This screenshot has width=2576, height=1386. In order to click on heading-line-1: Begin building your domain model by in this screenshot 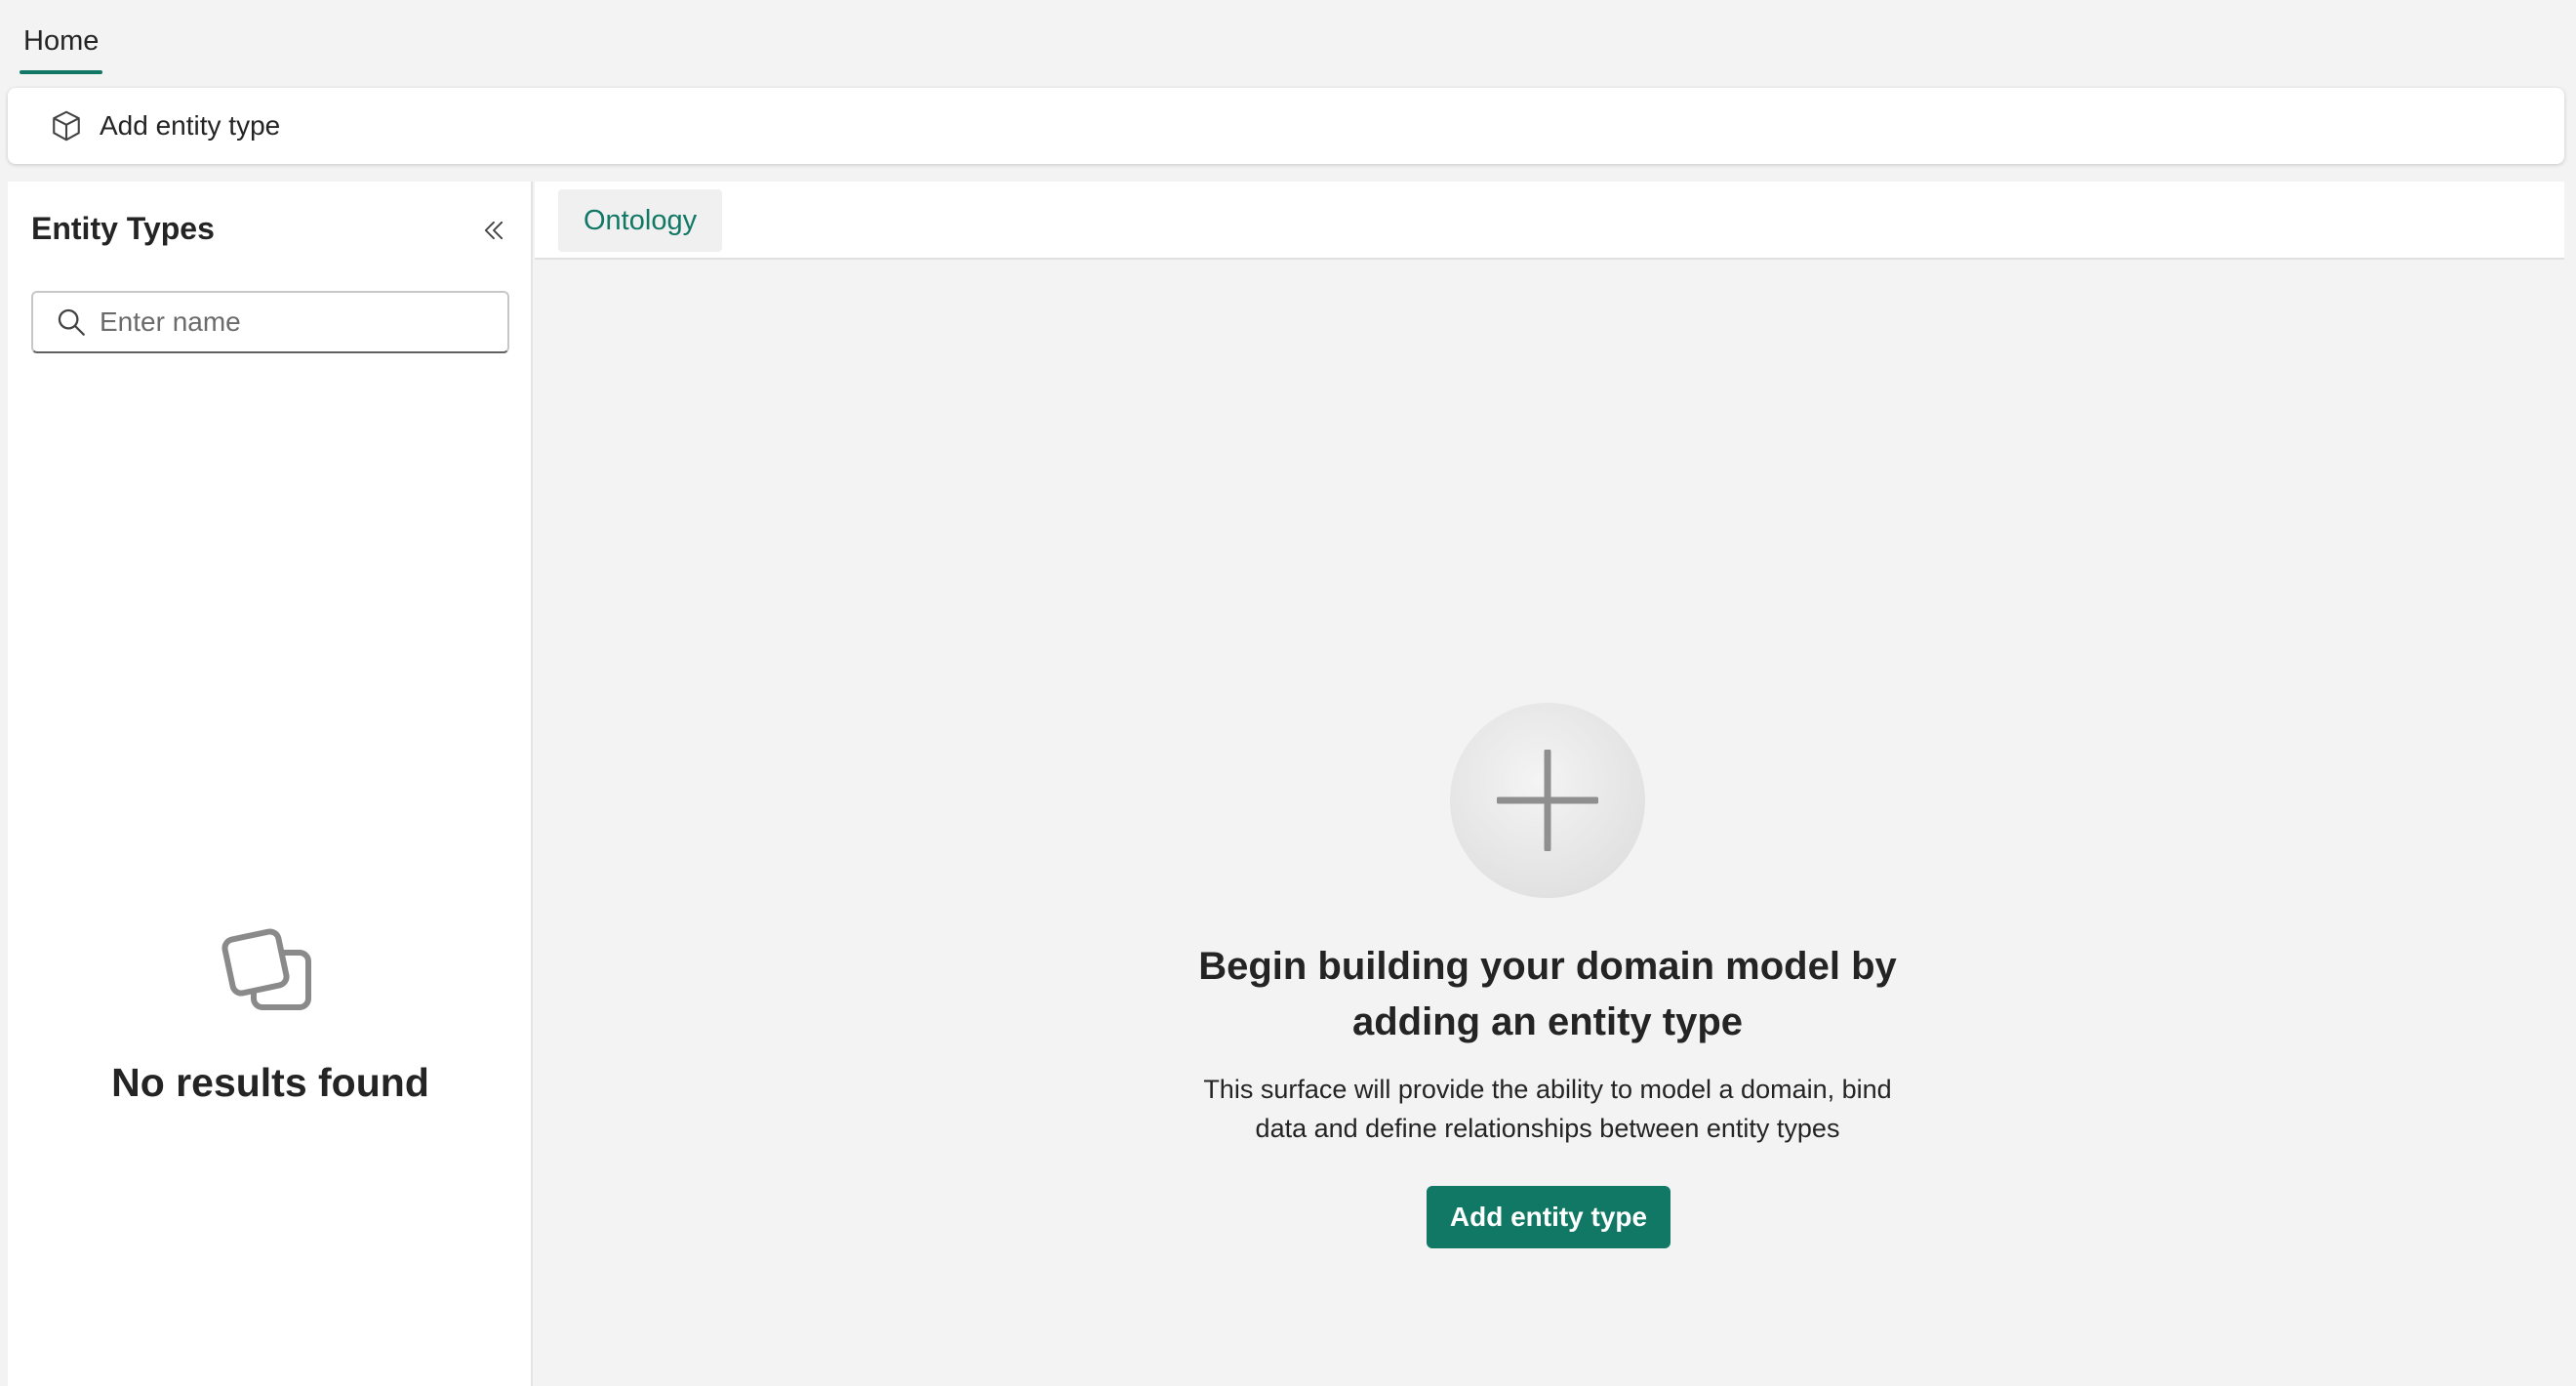, I will do `click(1547, 967)`.